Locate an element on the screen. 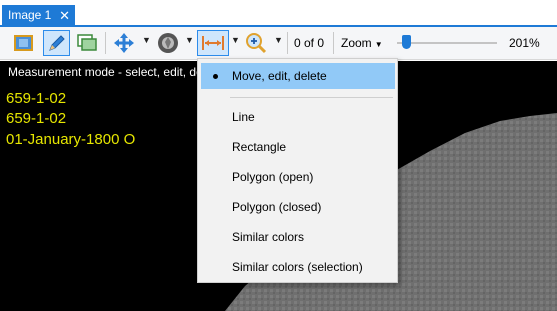 This screenshot has width=557, height=311. image-counter: 0 of 0 is located at coordinates (309, 43).